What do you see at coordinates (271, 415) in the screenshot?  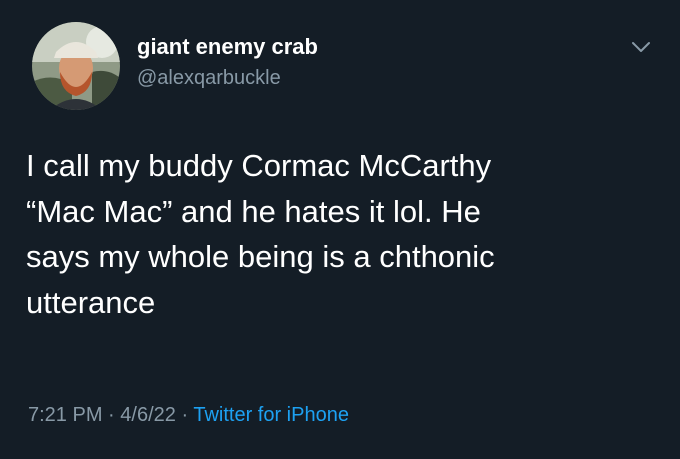 I see `tweet-source-link: Twitter for iPhone` at bounding box center [271, 415].